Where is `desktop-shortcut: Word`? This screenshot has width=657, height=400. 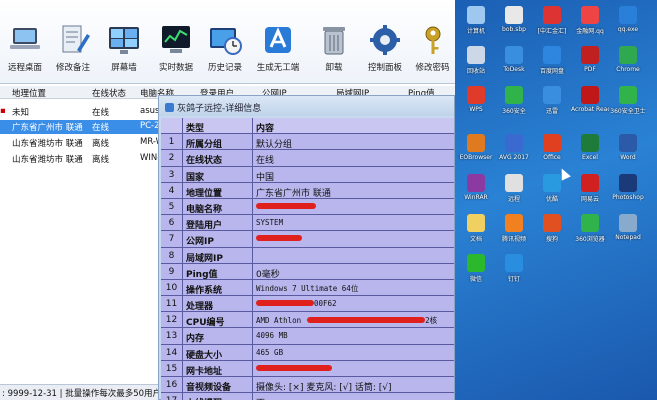 desktop-shortcut: Word is located at coordinates (628, 151).